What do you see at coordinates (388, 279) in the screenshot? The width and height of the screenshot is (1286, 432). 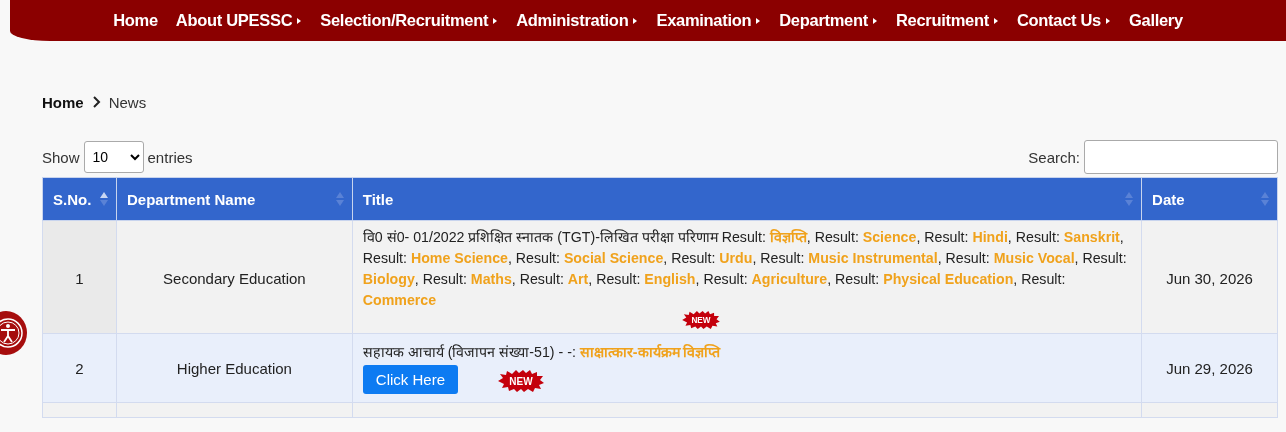 I see `result-link: Biology` at bounding box center [388, 279].